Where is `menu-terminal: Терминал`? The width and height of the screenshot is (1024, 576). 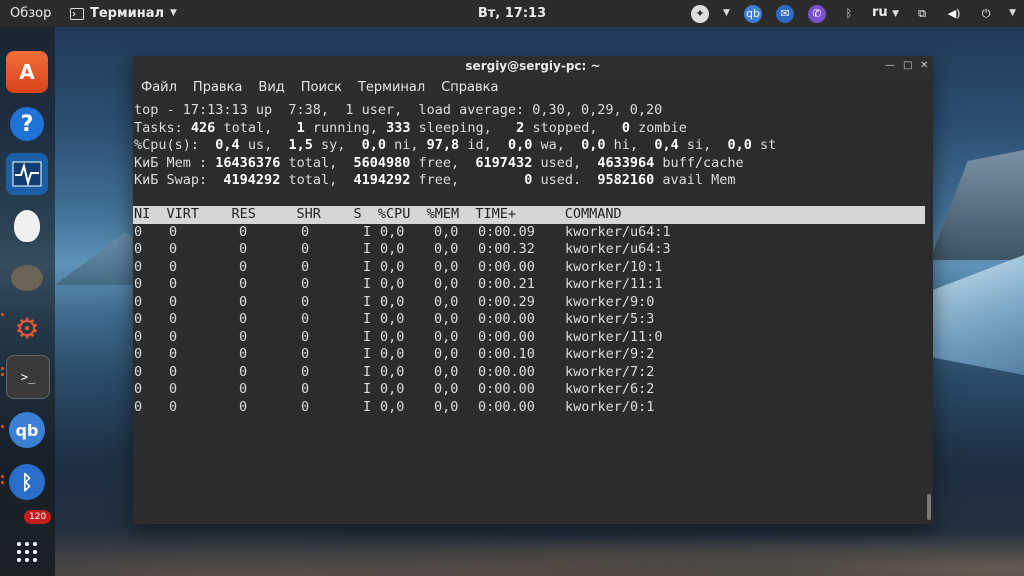 menu-terminal: Терминал is located at coordinates (391, 88).